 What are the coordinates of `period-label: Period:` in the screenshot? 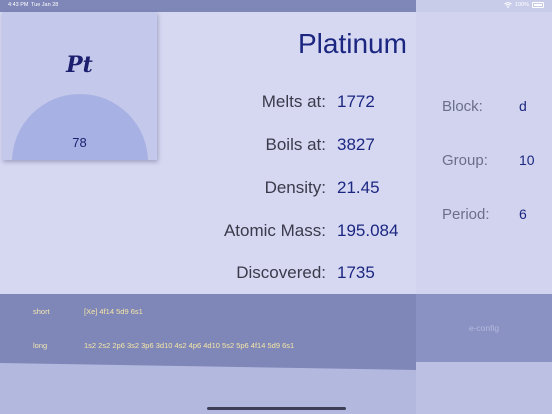 It's located at (466, 214).